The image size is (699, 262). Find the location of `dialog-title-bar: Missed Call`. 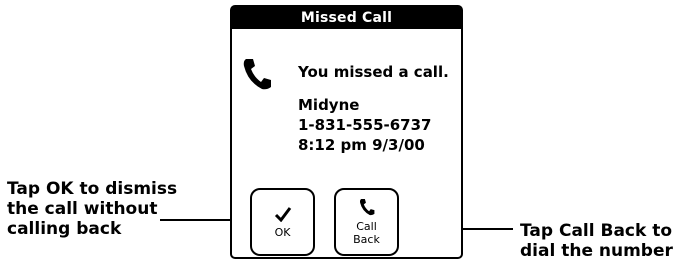

dialog-title-bar: Missed Call is located at coordinates (346, 18).